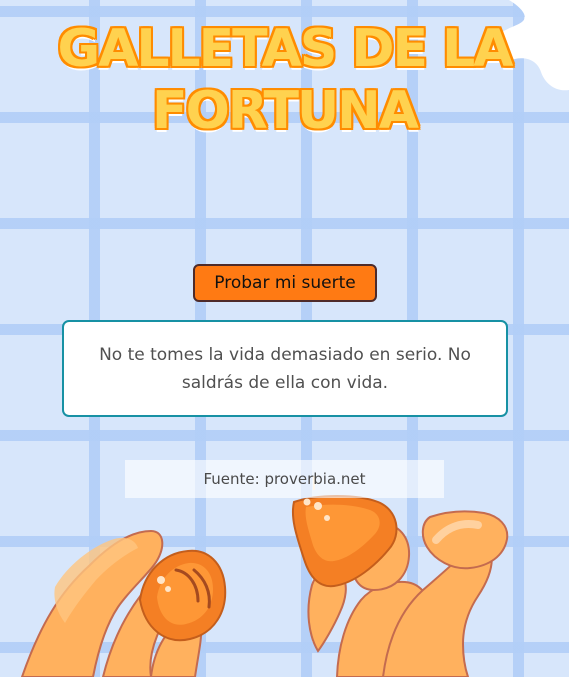  I want to click on source-box: Fuente: proverbia.net, so click(284, 479).